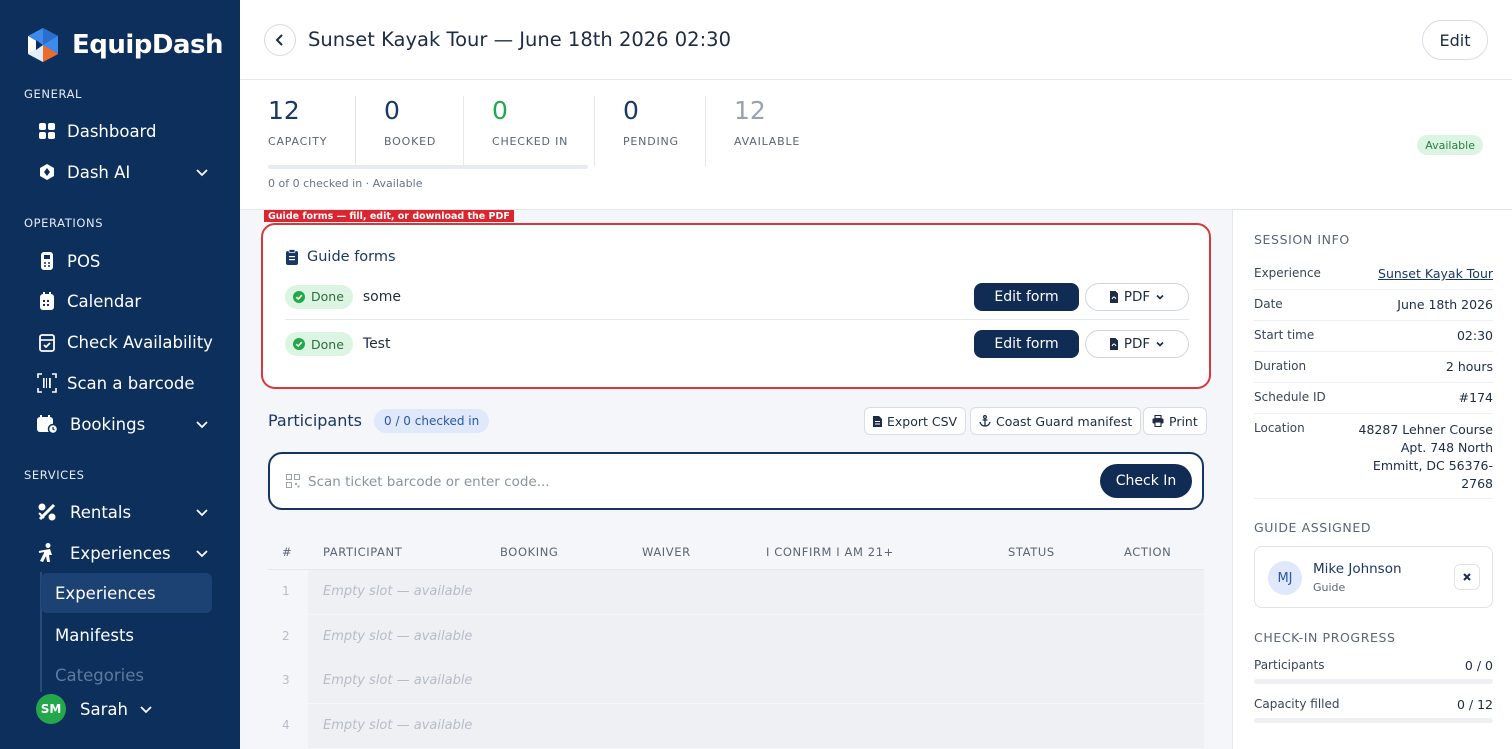 The image size is (1512, 749). I want to click on sidebar-item-label: Dashboard, so click(112, 131).